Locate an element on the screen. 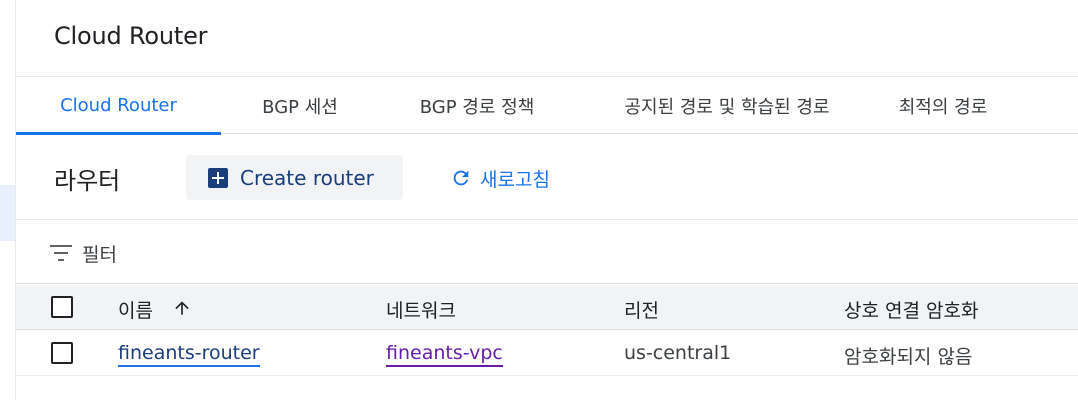  filter-icon is located at coordinates (61, 253).